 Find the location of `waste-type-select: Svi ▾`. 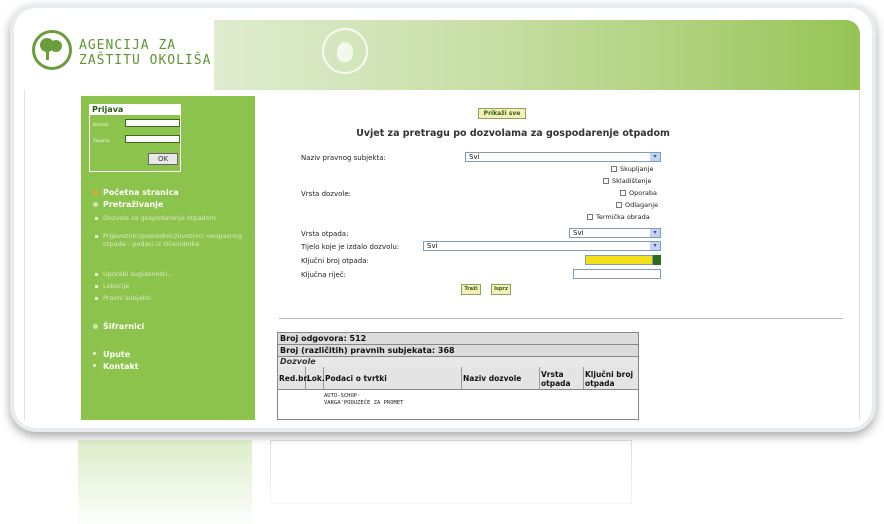

waste-type-select: Svi ▾ is located at coordinates (615, 233).